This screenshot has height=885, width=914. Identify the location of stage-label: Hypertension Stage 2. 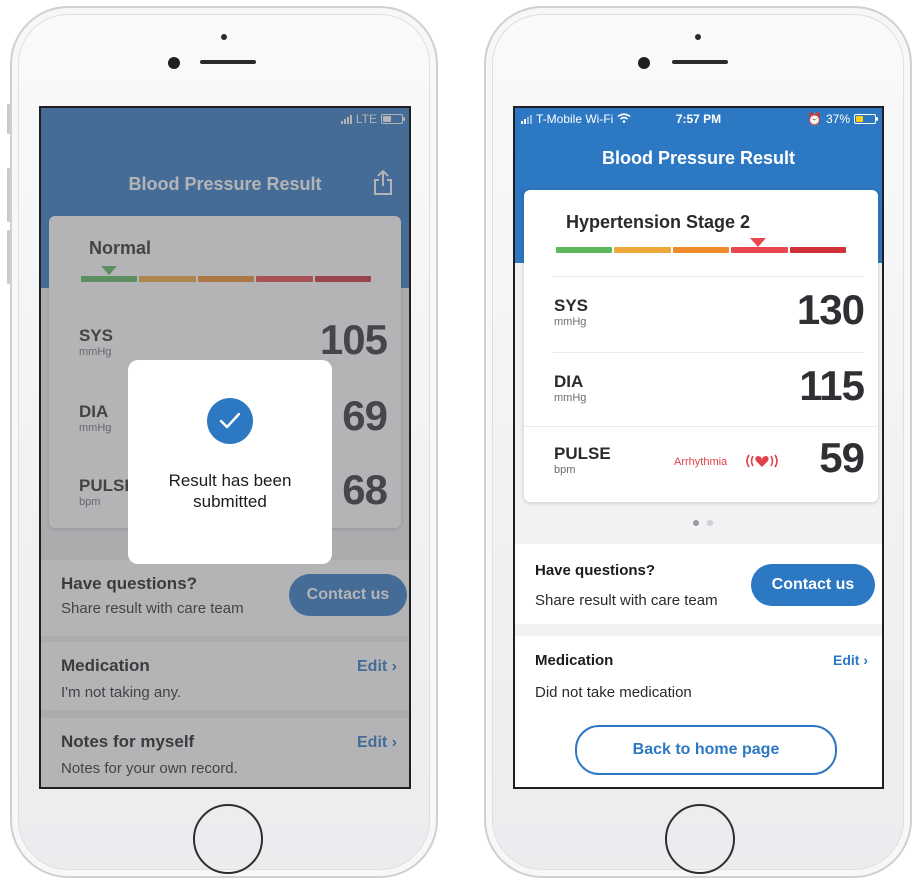
(658, 222).